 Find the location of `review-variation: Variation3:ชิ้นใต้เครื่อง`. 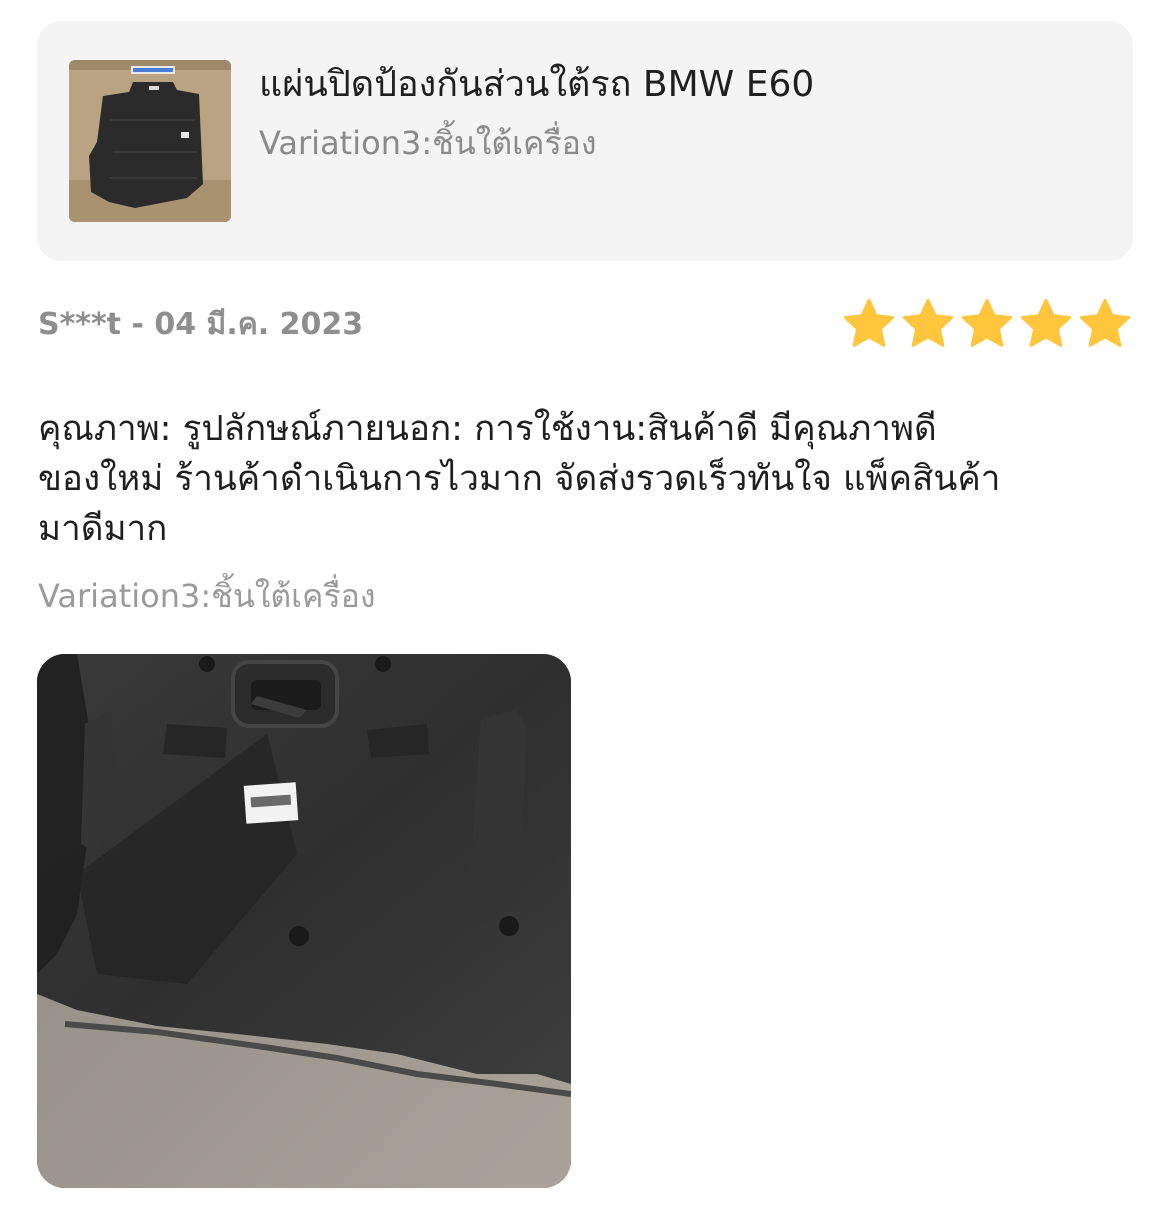

review-variation: Variation3:ชิ้นใต้เครื่อง is located at coordinates (207, 596).